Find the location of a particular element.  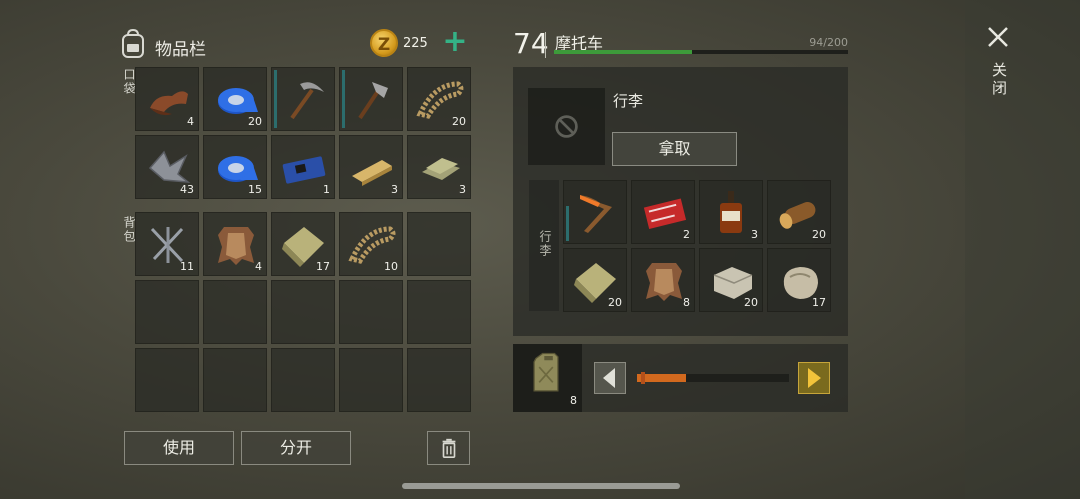

fuel-slider-handle is located at coordinates (643, 378).